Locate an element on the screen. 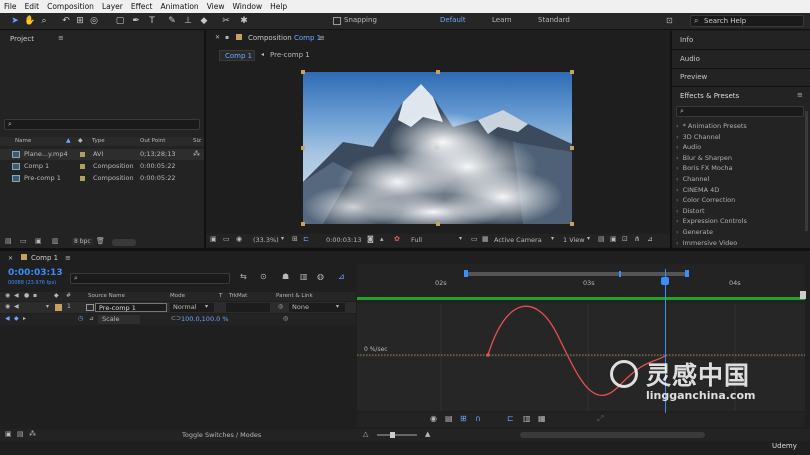 This screenshot has height=455, width=810. toggle-switches-modes: Toggle Switches / Modes is located at coordinates (221, 435).